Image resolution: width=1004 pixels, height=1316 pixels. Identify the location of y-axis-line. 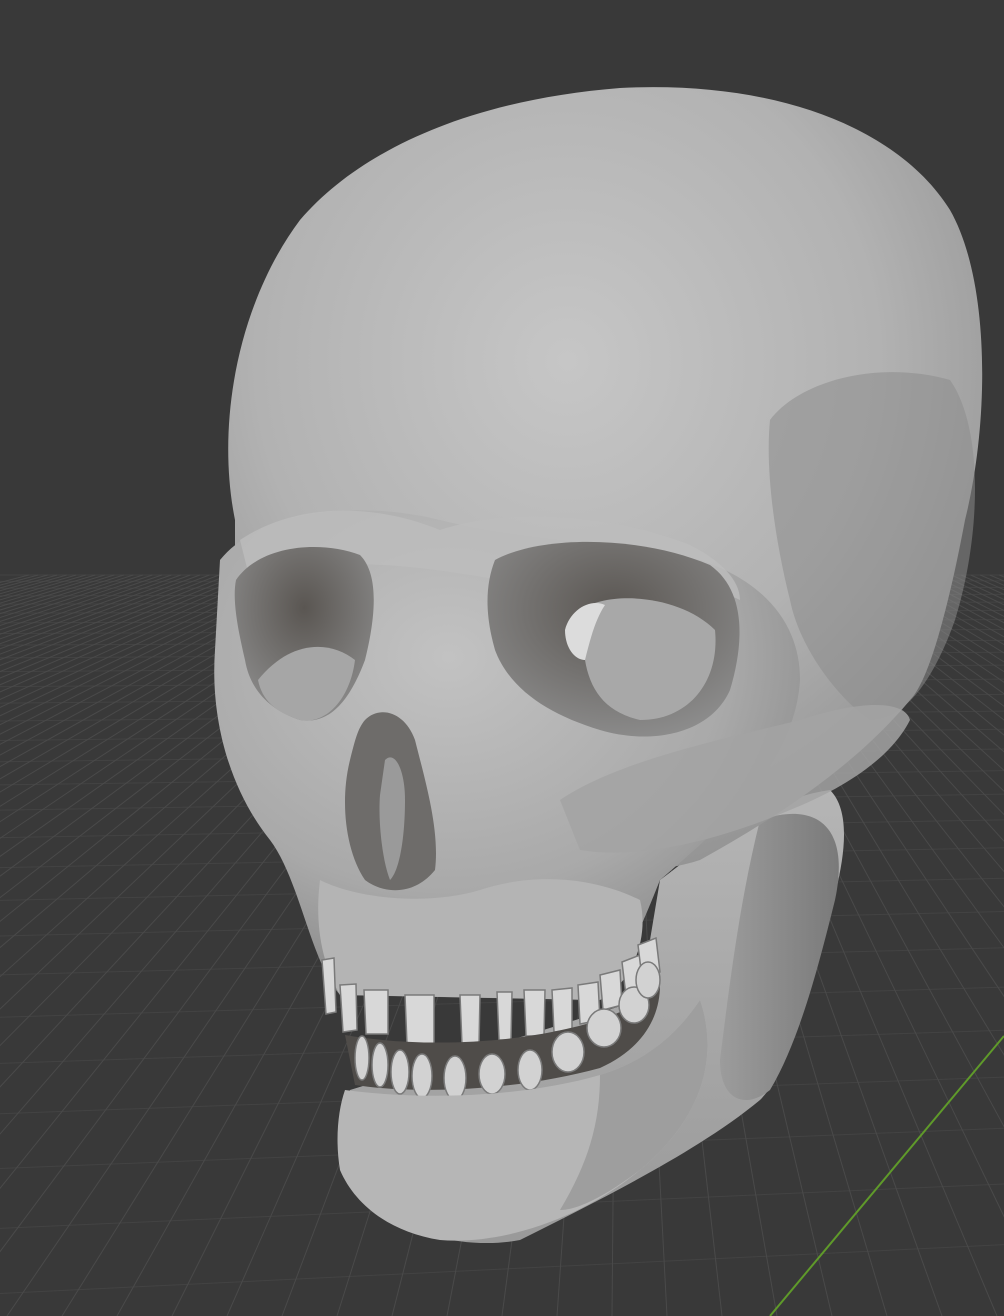
(886, 1175).